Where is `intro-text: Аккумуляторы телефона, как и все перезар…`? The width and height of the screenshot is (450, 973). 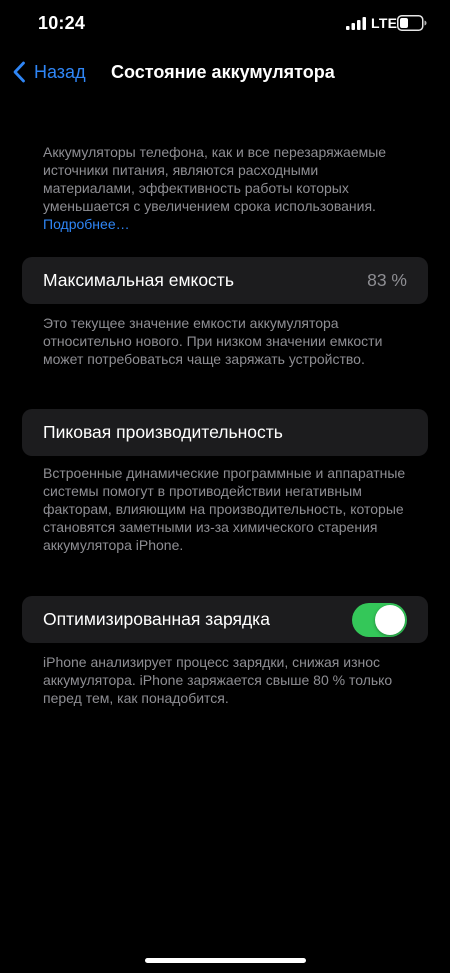
intro-text: Аккумуляторы телефона, как и все перезар… is located at coordinates (228, 188).